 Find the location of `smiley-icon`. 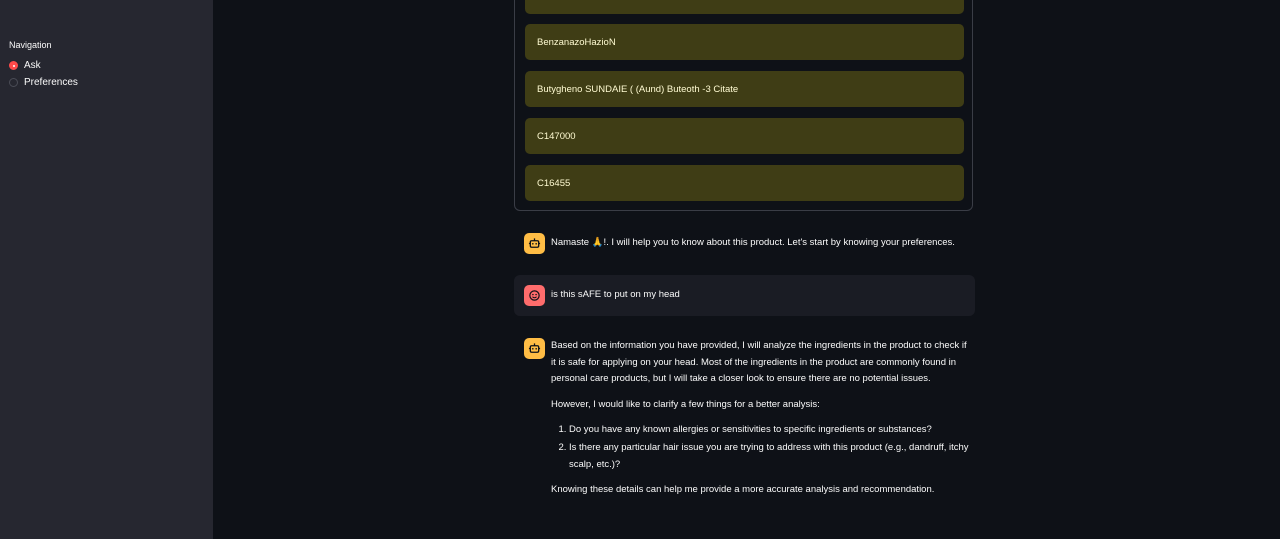

smiley-icon is located at coordinates (534, 295).